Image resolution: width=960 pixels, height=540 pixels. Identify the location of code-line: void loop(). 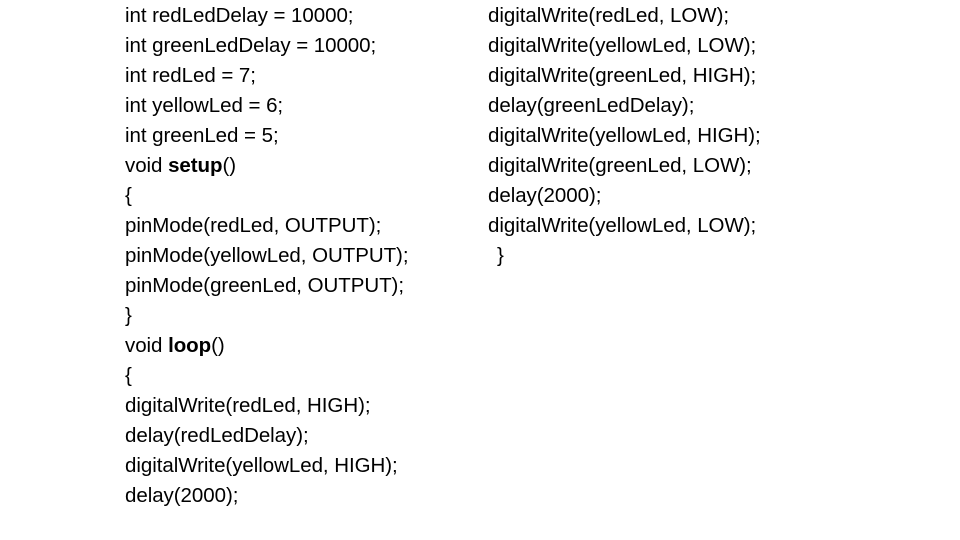
(175, 345).